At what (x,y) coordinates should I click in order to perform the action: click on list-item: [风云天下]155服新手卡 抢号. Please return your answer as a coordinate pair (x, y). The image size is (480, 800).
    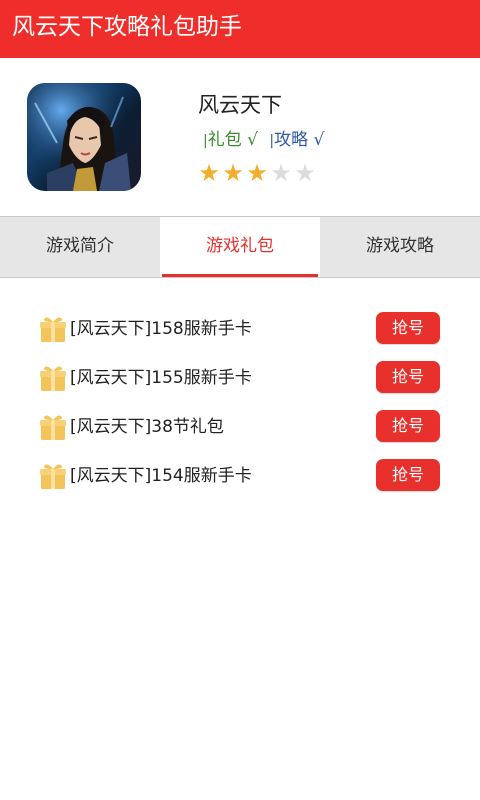
    Looking at the image, I should click on (240, 380).